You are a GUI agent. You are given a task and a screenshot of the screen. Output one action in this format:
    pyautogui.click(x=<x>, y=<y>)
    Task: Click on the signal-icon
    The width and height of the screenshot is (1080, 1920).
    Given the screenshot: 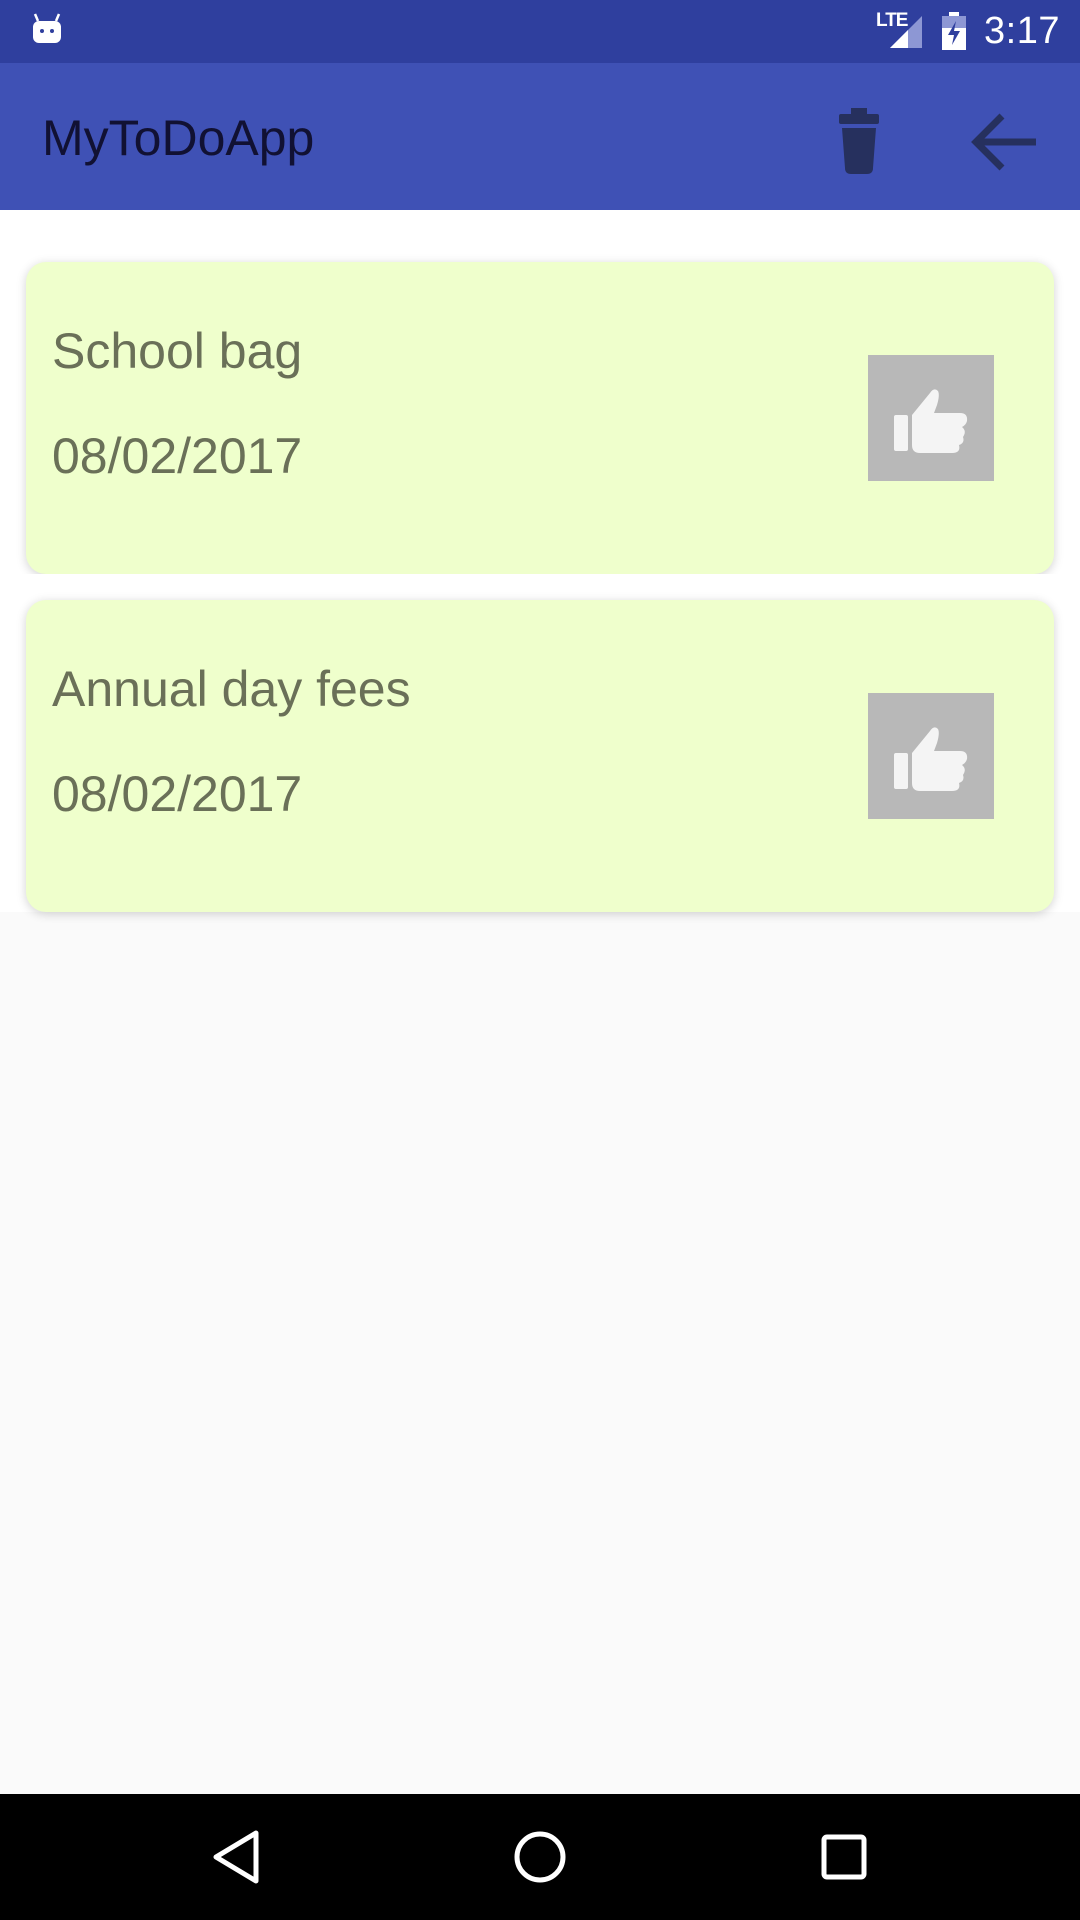 What is the action you would take?
    pyautogui.click(x=906, y=32)
    